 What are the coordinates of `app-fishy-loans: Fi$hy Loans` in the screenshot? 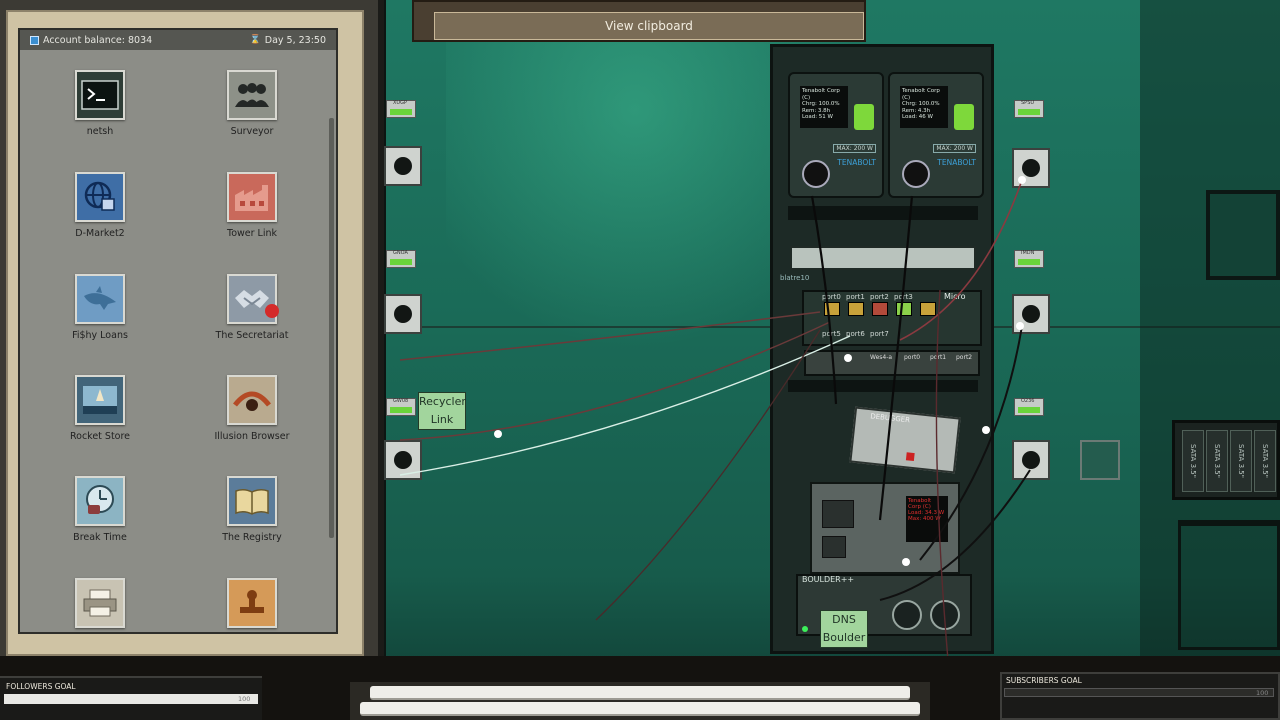 It's located at (100, 307).